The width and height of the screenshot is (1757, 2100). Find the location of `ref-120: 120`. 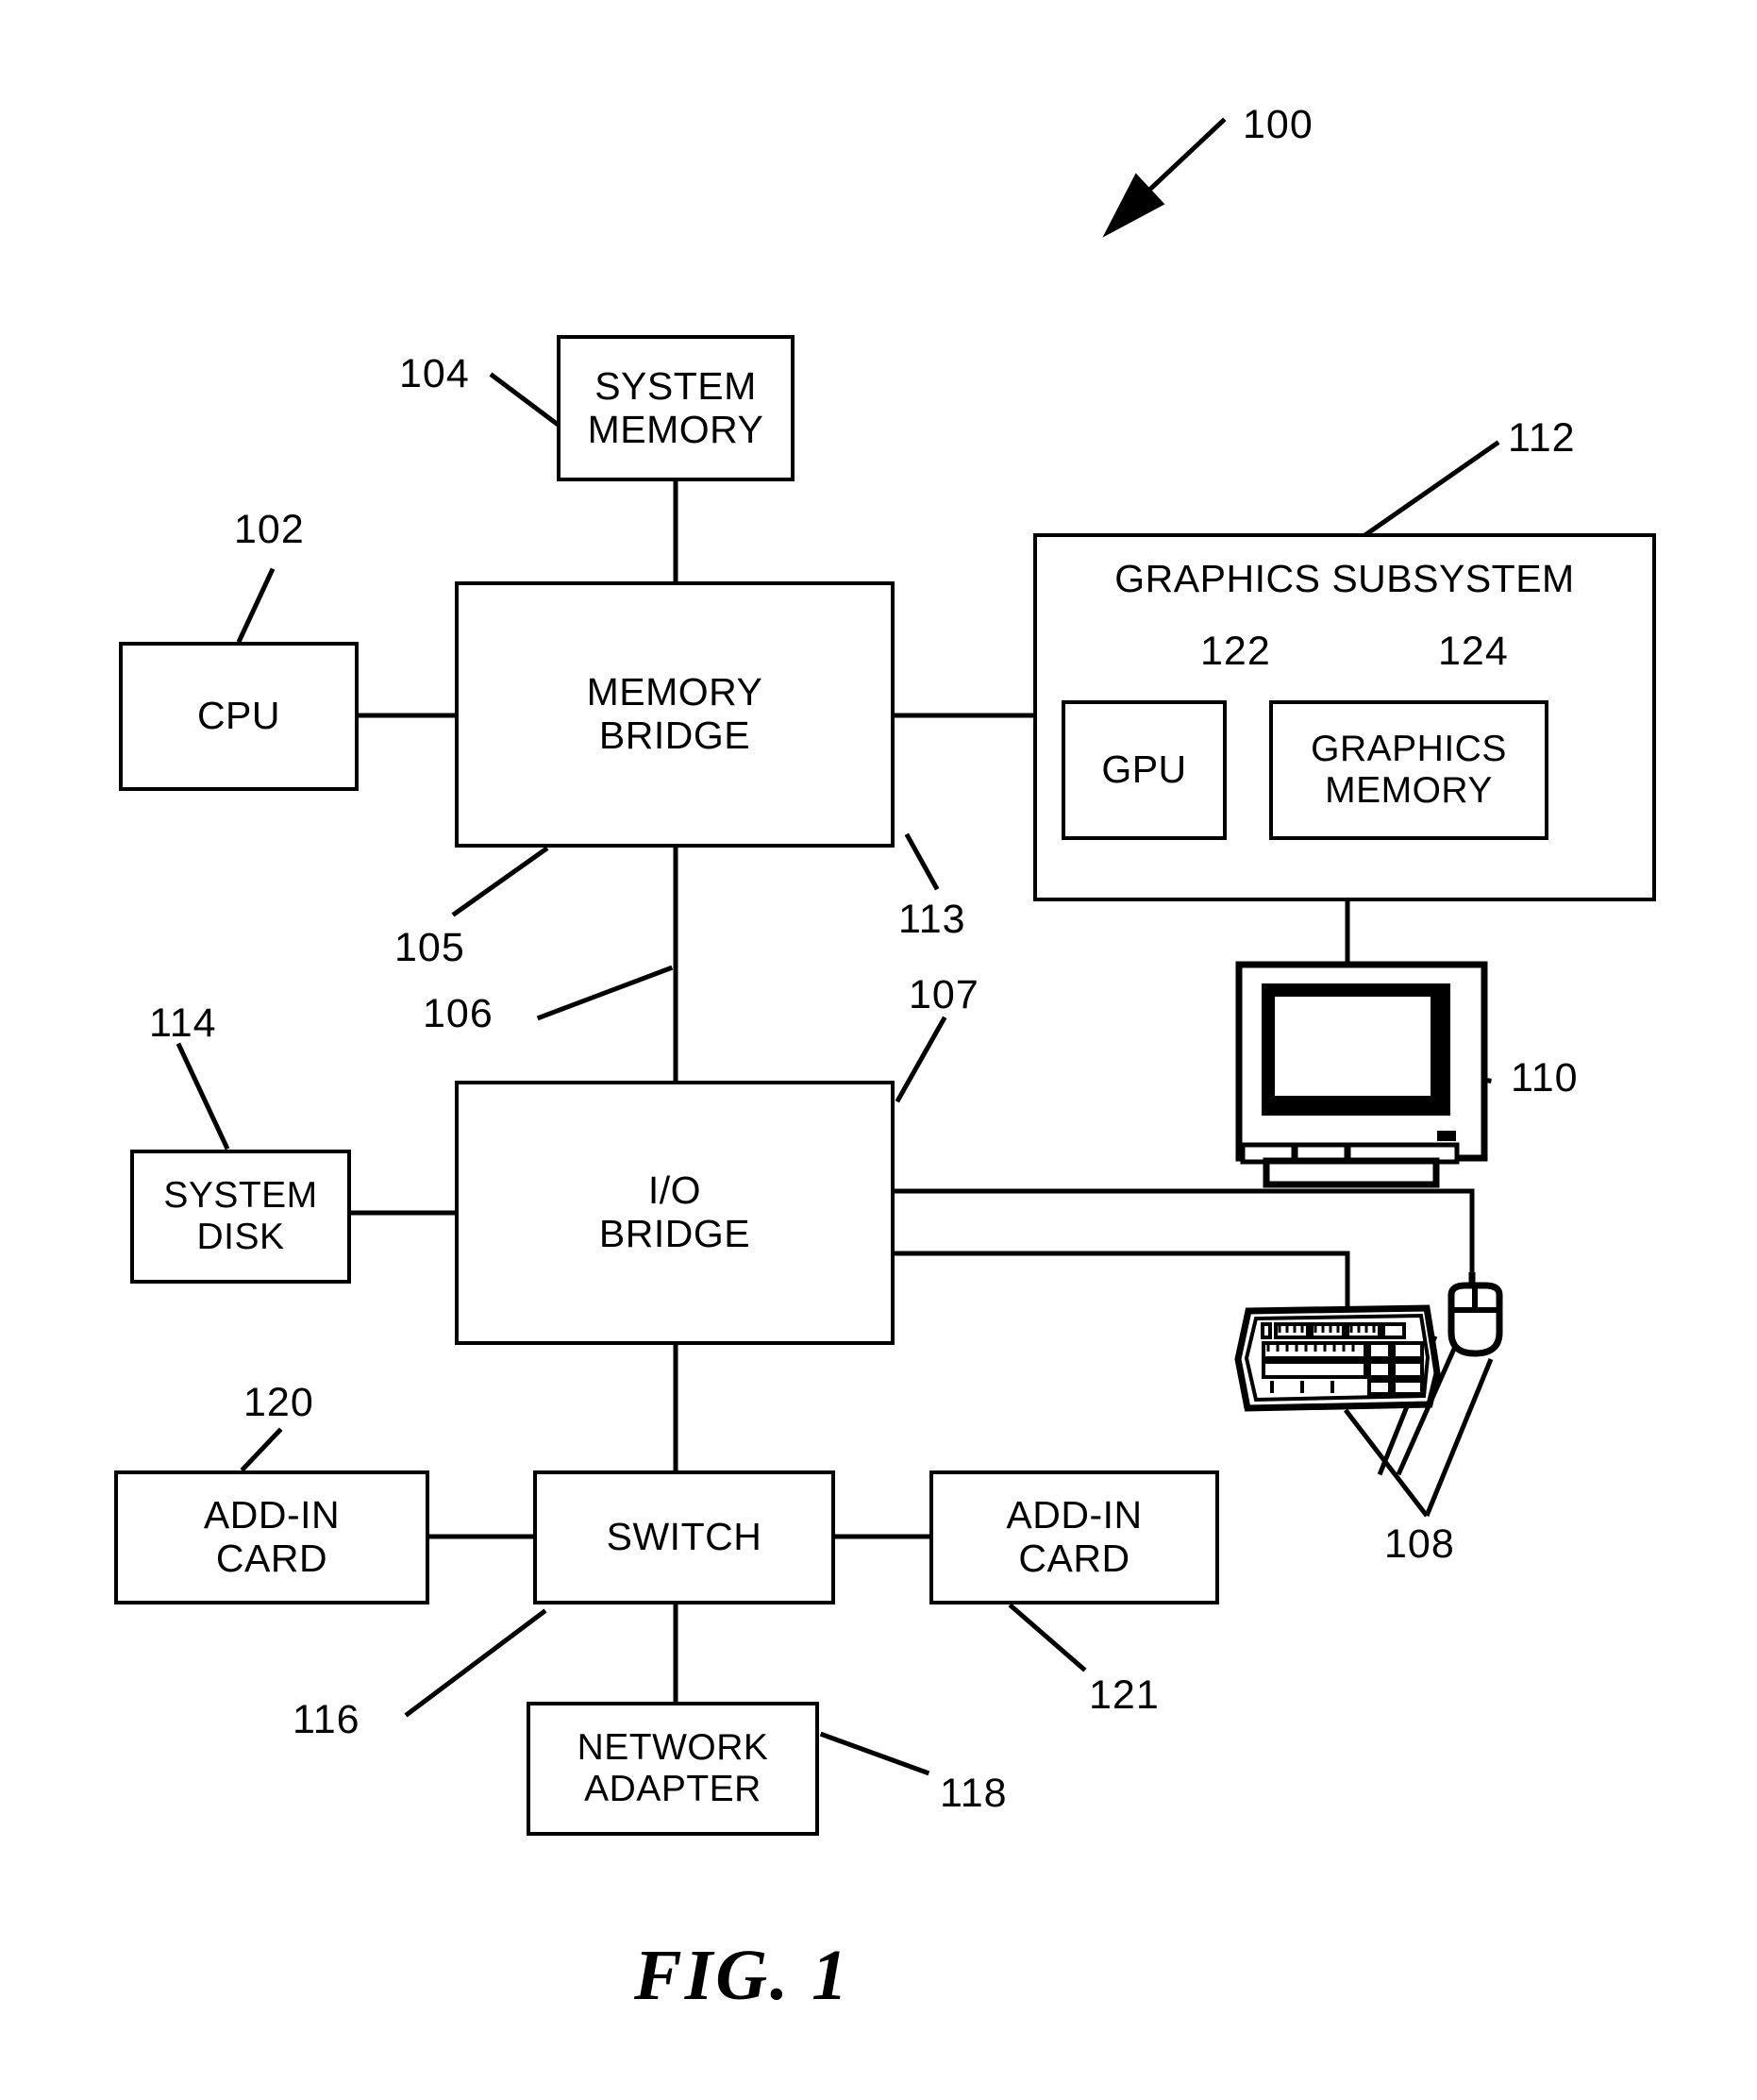

ref-120: 120 is located at coordinates (278, 1402).